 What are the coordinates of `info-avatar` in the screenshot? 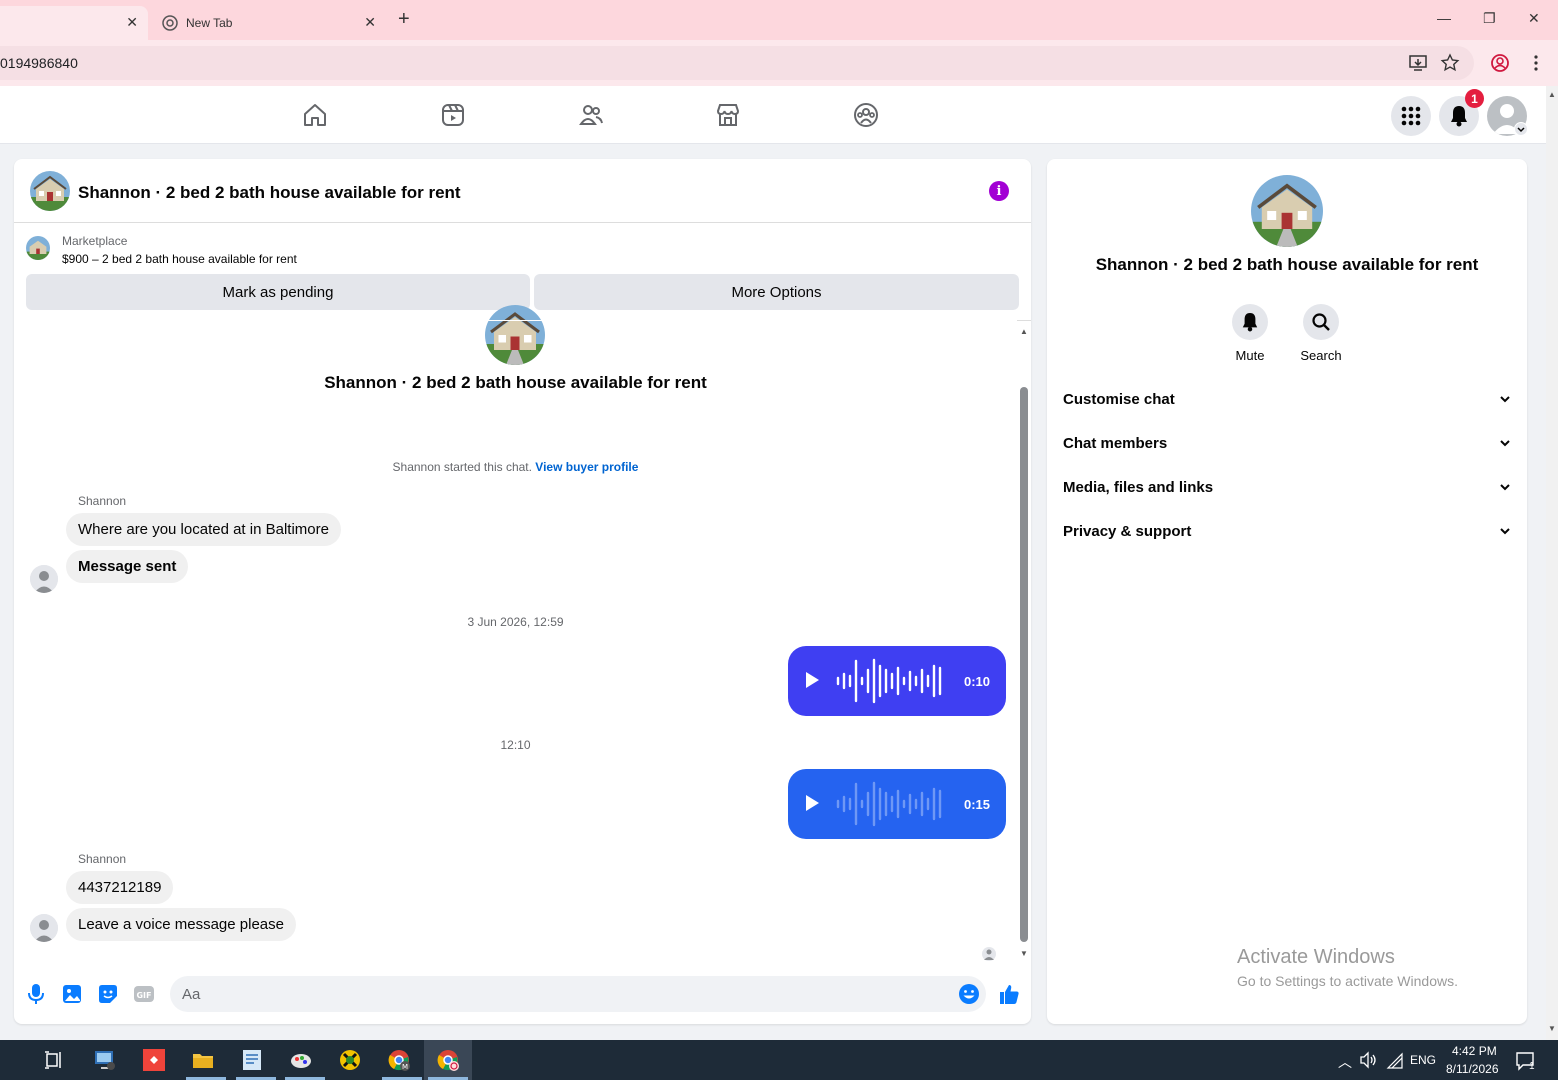 It's located at (1287, 211).